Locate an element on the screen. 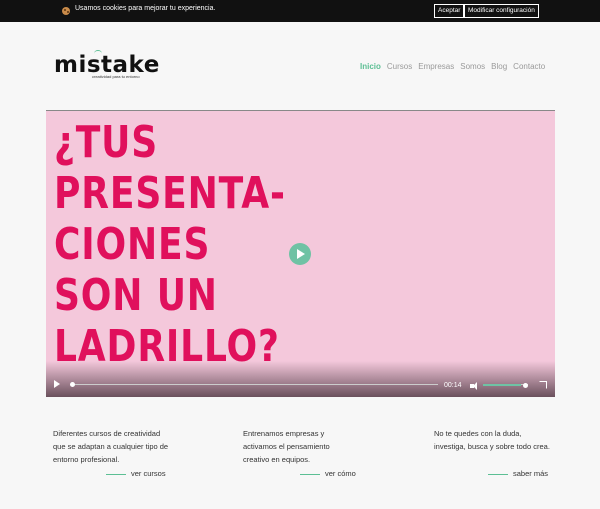  headline-line: SON UN is located at coordinates (136, 295).